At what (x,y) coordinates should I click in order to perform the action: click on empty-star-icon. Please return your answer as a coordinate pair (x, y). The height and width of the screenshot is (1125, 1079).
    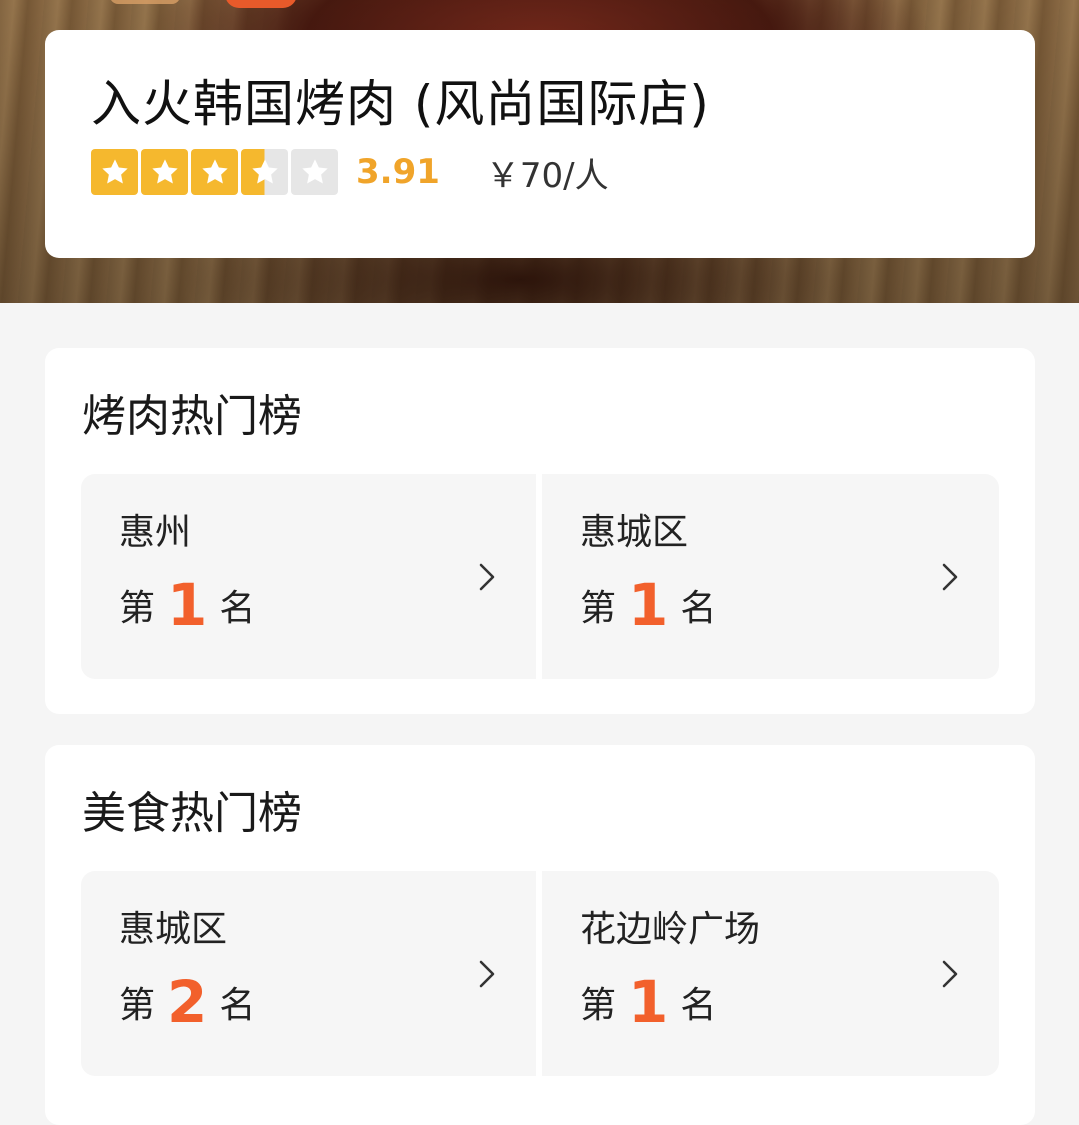
    Looking at the image, I should click on (314, 172).